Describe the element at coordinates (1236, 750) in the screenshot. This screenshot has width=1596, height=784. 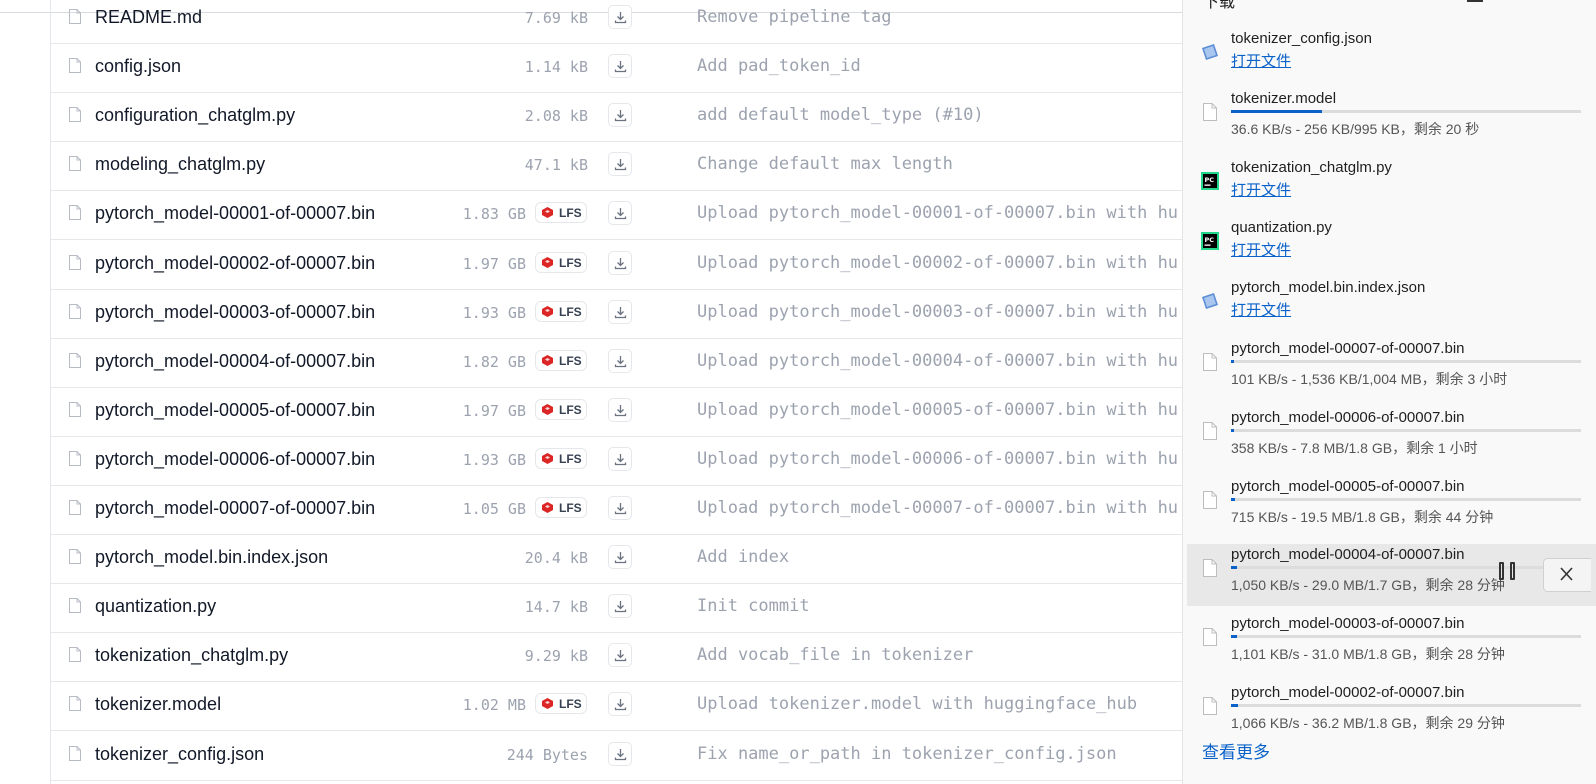
I see `see-more-link: 查看更多` at that location.